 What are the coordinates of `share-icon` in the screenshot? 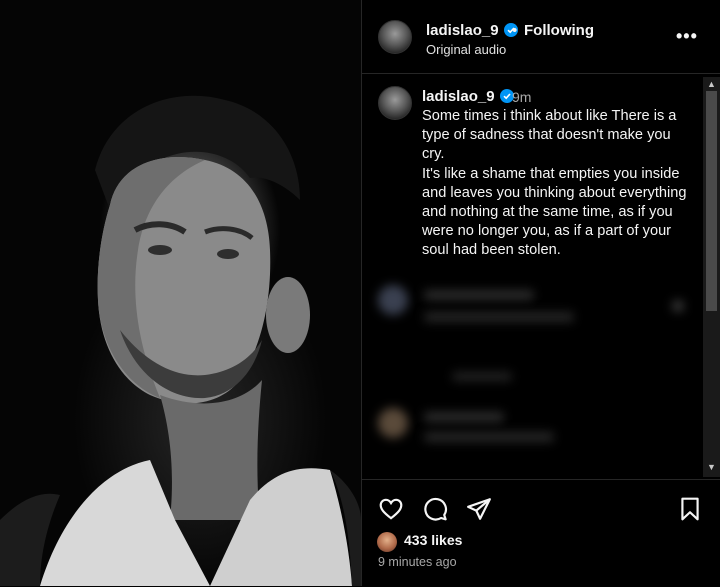 It's located at (479, 509).